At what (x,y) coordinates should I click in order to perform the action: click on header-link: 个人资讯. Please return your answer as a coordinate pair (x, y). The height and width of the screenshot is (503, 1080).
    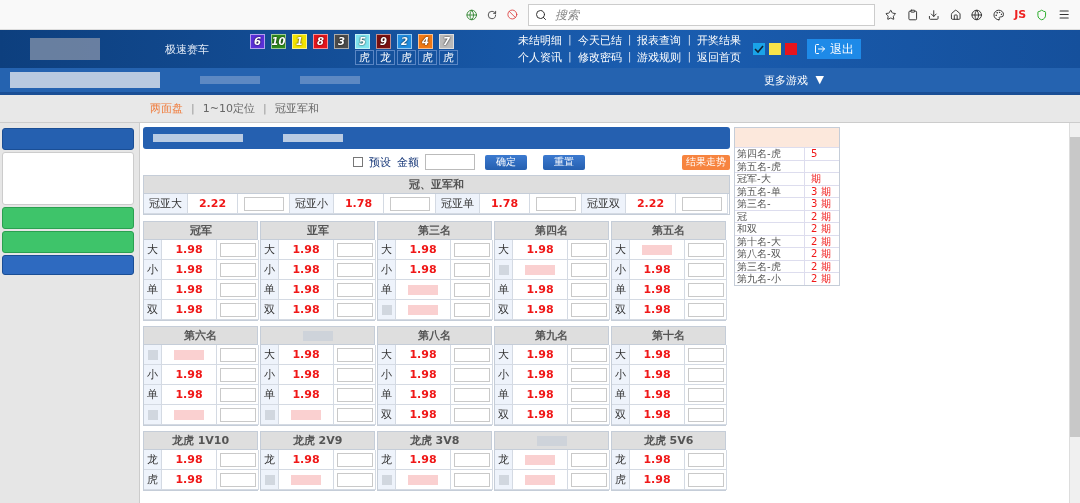
    Looking at the image, I should click on (540, 57).